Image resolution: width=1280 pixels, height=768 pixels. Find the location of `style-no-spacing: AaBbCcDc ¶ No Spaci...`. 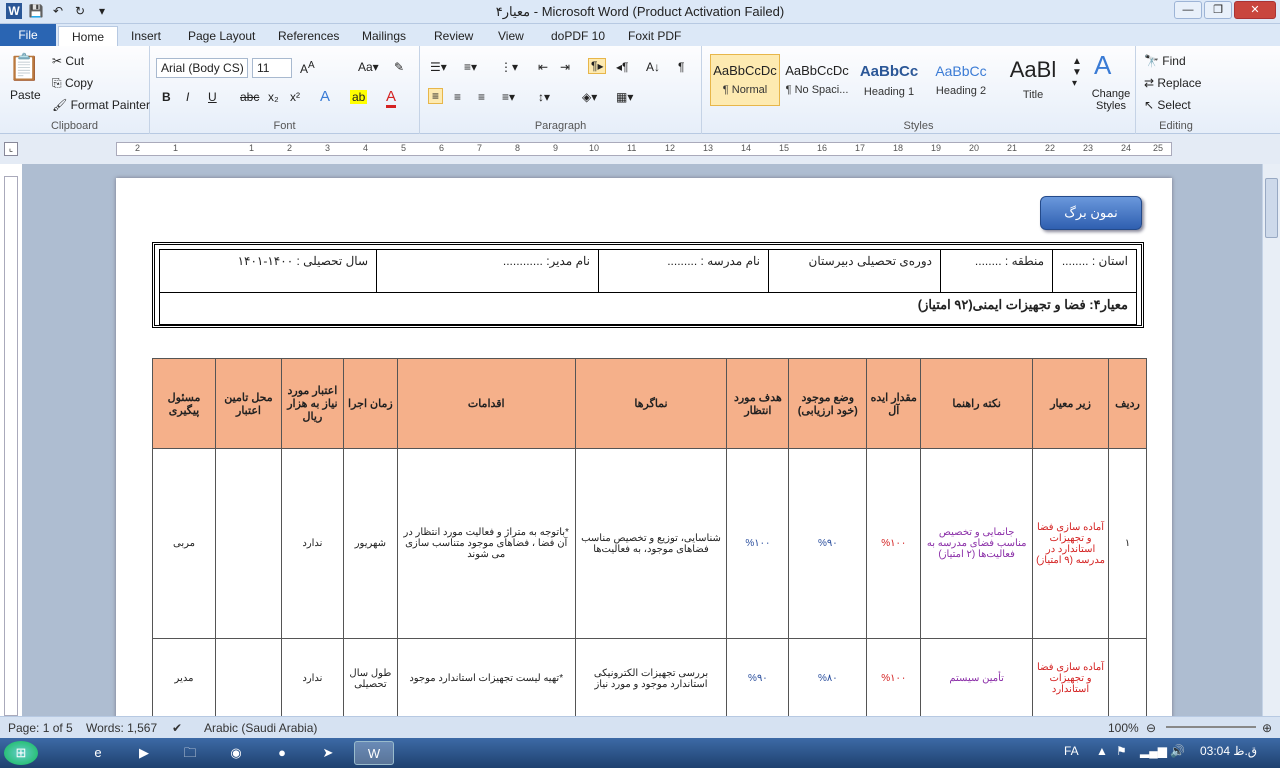

style-no-spacing: AaBbCcDc ¶ No Spaci... is located at coordinates (817, 80).